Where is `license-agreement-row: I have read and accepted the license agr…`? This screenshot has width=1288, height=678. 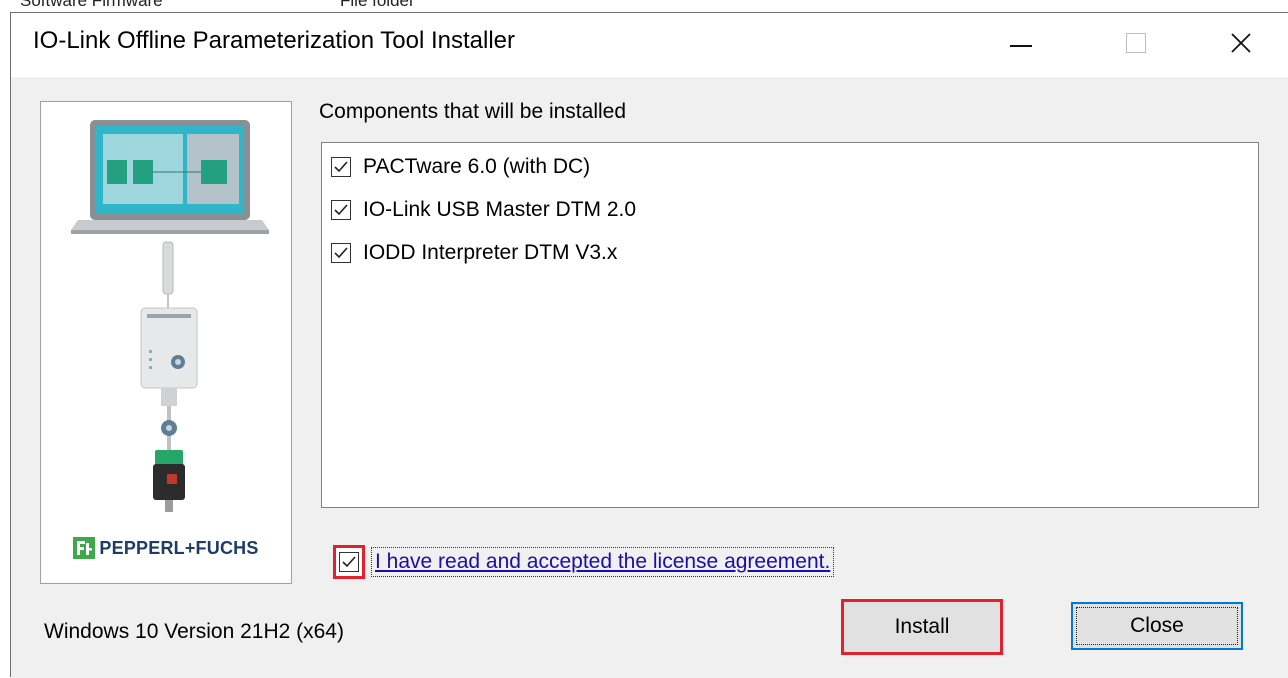
license-agreement-row: I have read and accepted the license agr… is located at coordinates (584, 562).